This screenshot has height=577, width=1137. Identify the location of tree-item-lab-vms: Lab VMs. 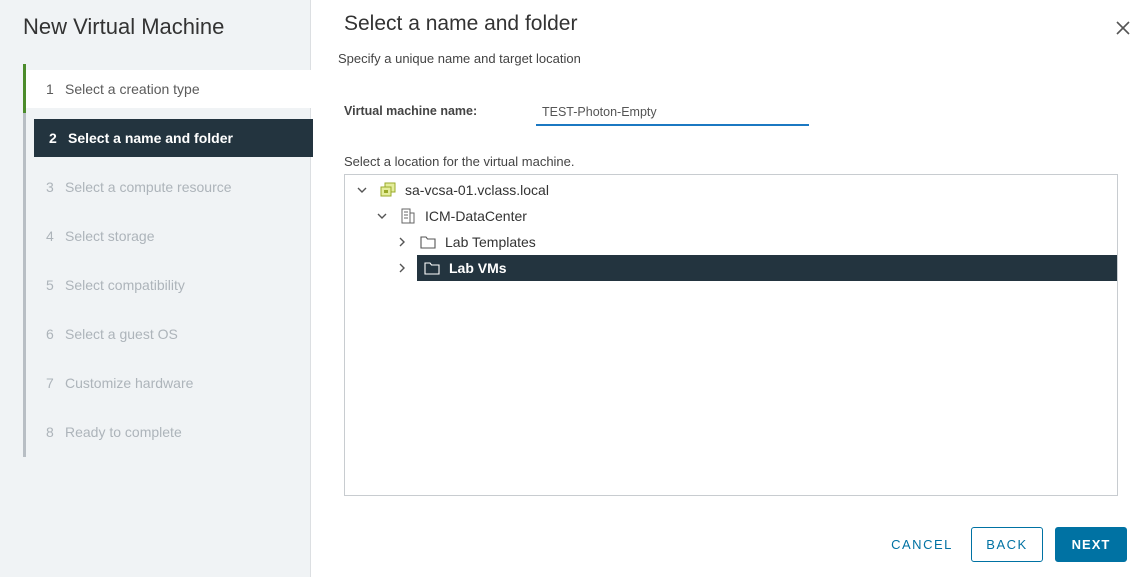
(756, 268).